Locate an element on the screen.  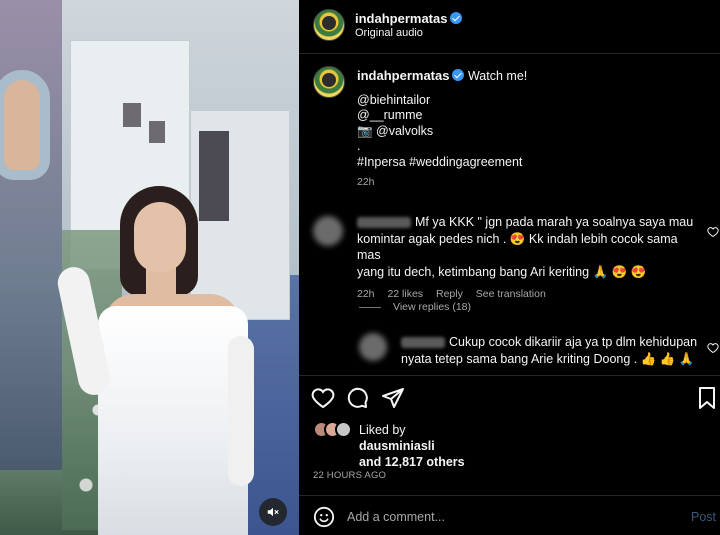
caption-mention: 📷 @valvolks is located at coordinates (527, 132).